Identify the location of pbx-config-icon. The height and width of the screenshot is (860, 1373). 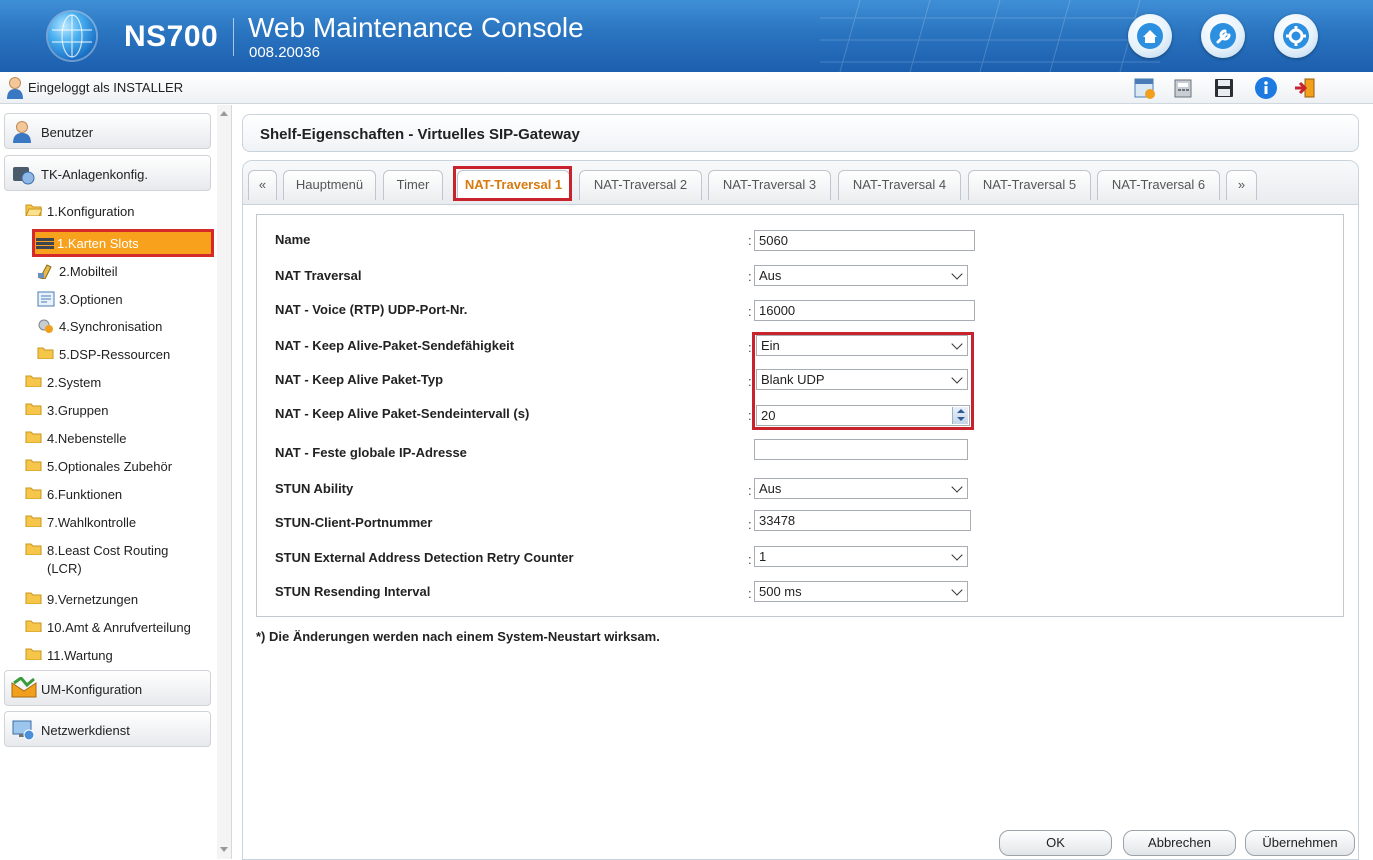
(24, 176).